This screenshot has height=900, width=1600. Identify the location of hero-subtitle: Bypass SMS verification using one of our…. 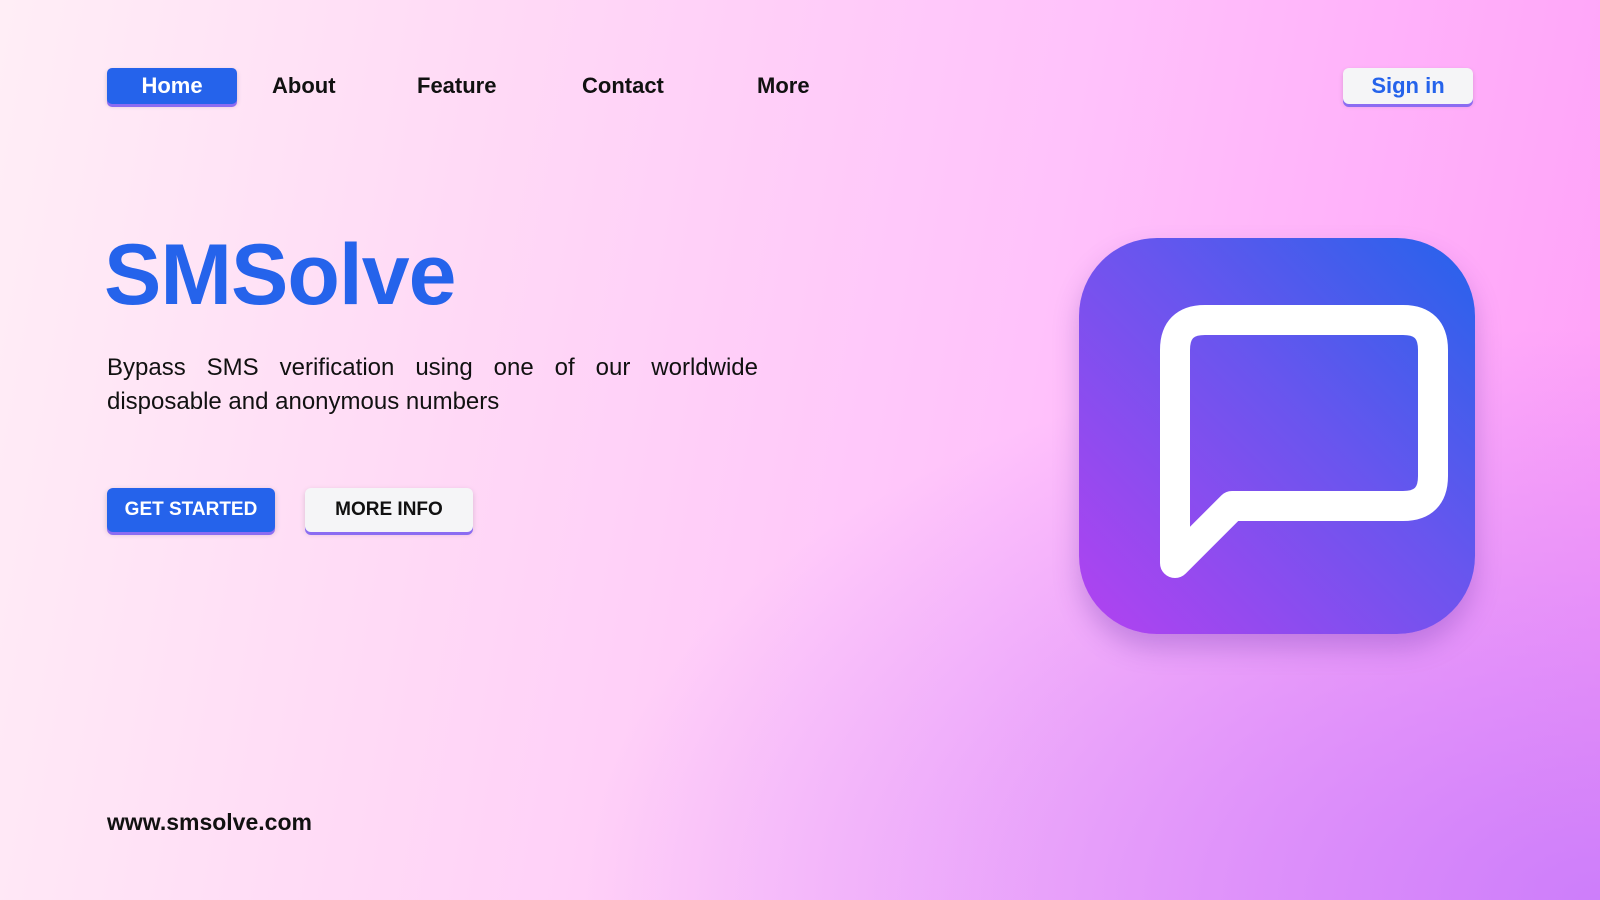
(432, 384).